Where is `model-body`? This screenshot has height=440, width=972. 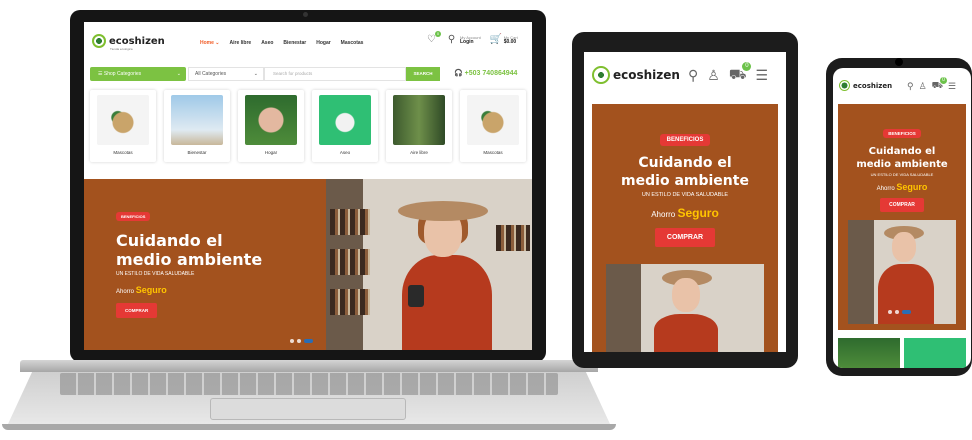
model-body is located at coordinates (686, 333).